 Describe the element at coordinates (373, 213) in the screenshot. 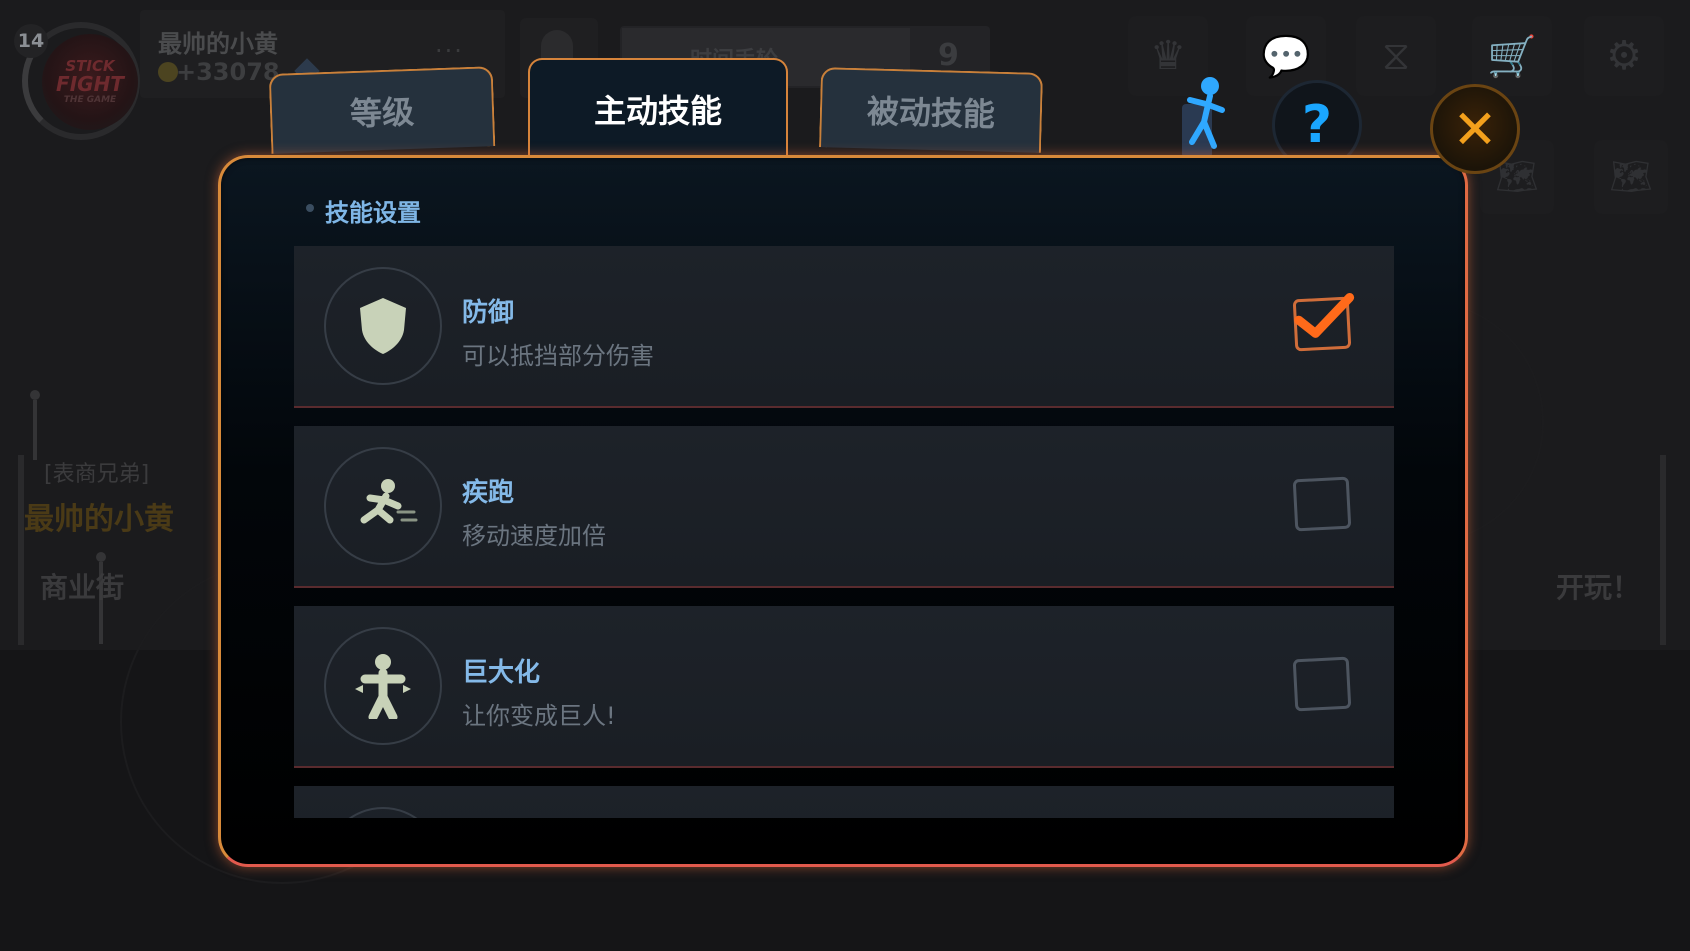

I see `section-title: 技能设置` at that location.